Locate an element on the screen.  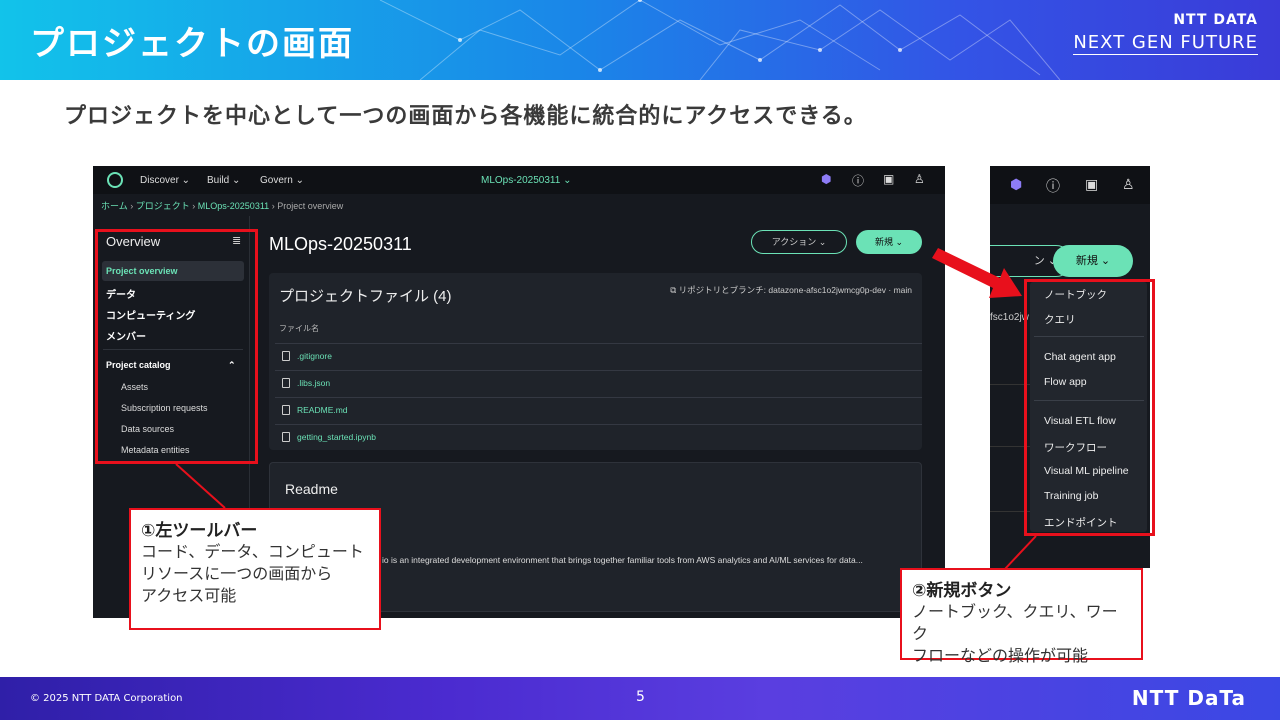
file-row: README.md is located at coordinates (598, 410).